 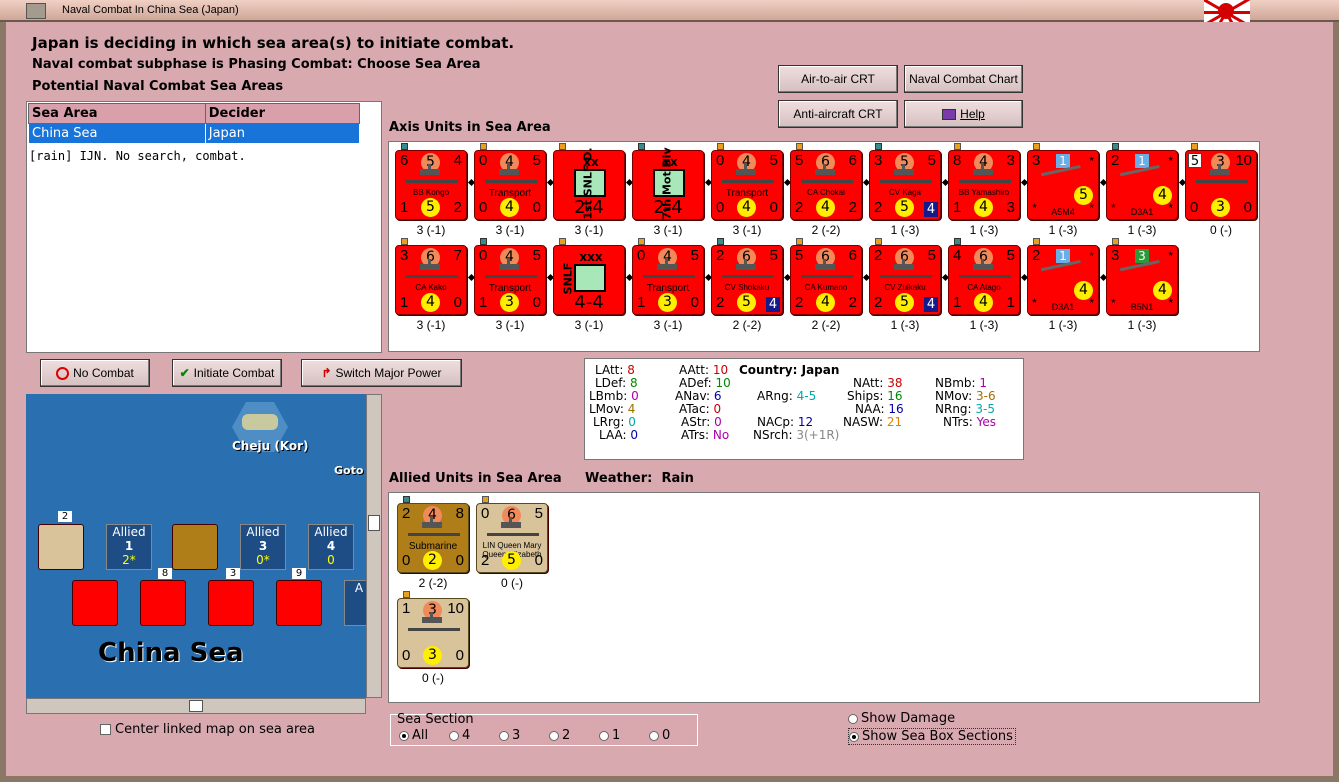 I want to click on unit-stat-attack: 4, so click(x=957, y=255).